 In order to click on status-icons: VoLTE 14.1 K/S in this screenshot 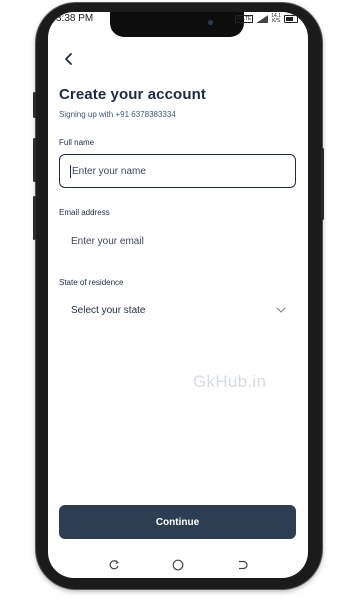, I will do `click(266, 19)`.